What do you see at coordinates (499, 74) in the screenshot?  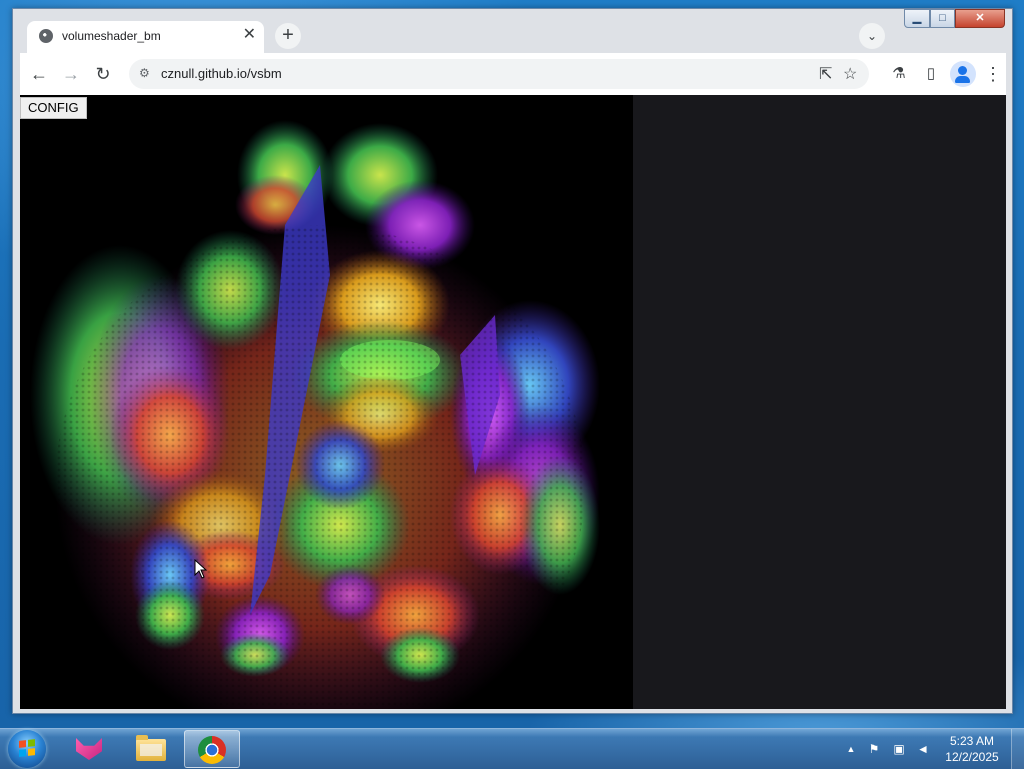 I see `address-bar: ⚙ cznull.github.io/vsbm ⇱ ☆` at bounding box center [499, 74].